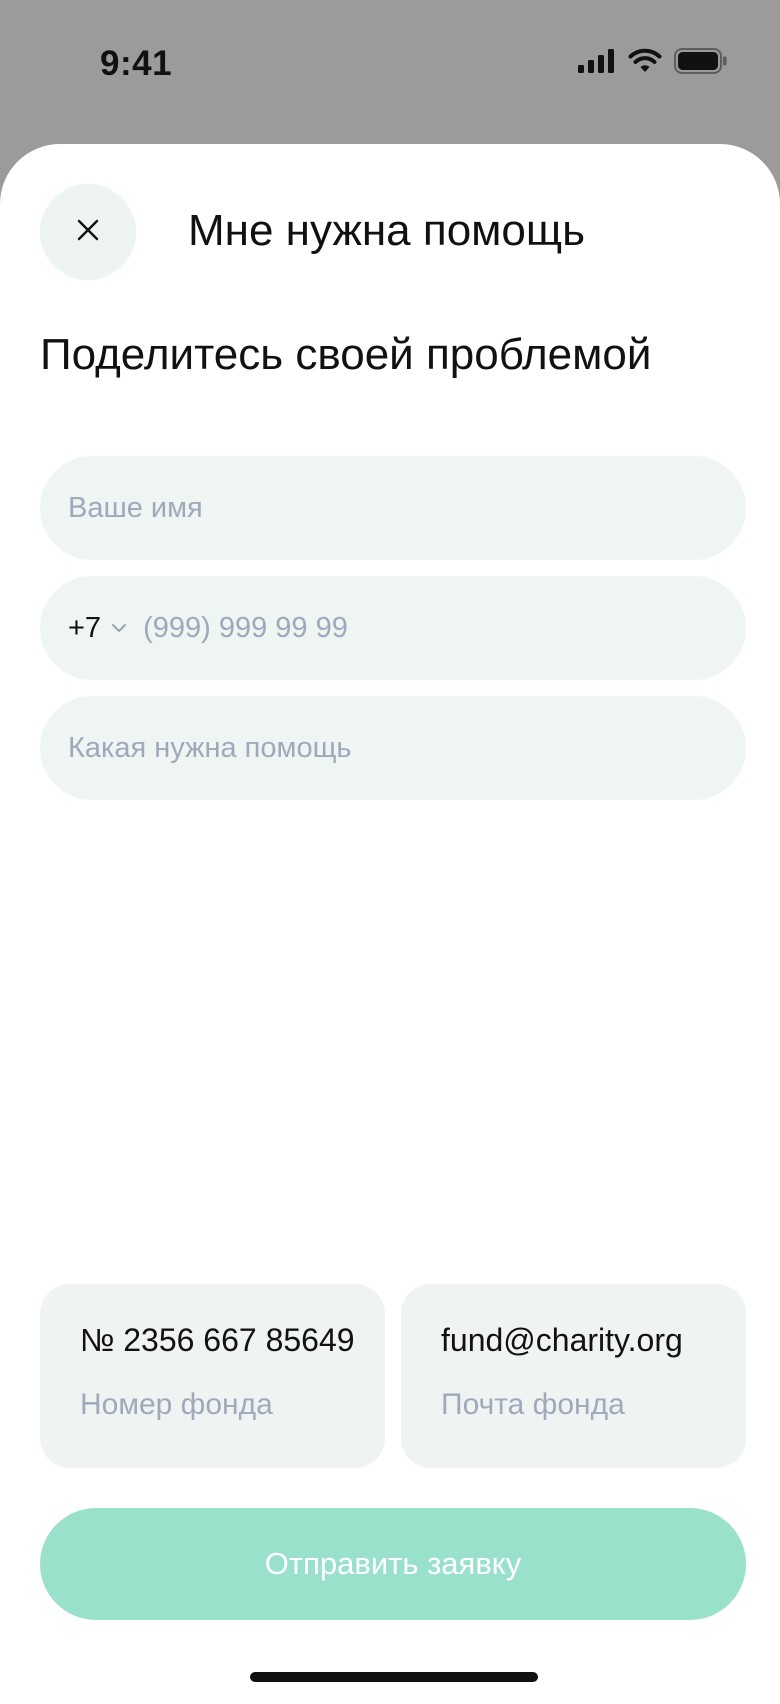  I want to click on submit-request-button: Отправить заявку, so click(393, 1564).